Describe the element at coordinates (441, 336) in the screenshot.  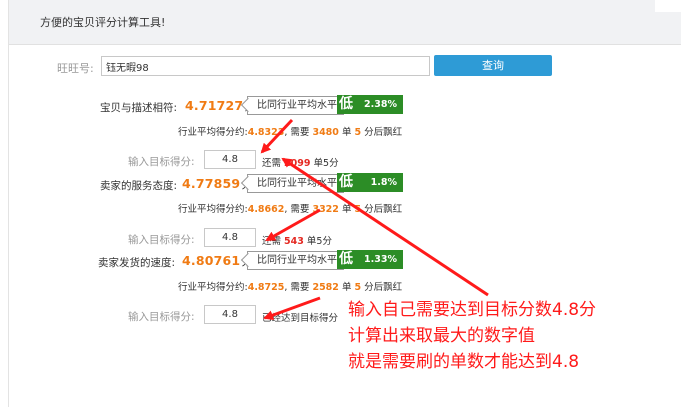
I see `annotation-line-2: 计算出来取最大的数字值` at that location.